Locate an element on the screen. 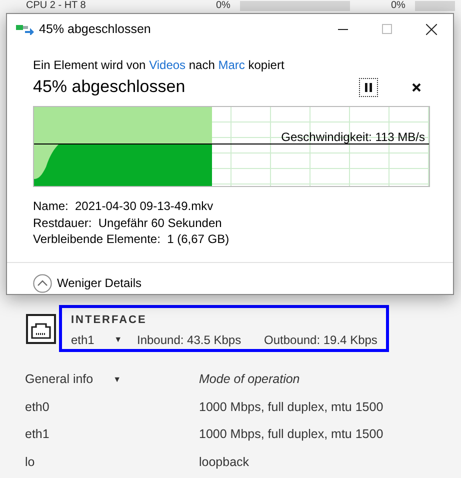 This screenshot has width=461, height=478. copy-message: Ein Element wird von Videos nach Marc kopiert is located at coordinates (158, 65).